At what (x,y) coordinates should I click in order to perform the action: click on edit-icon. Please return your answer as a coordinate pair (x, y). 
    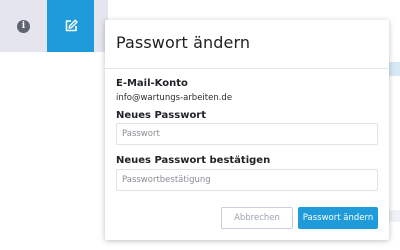
    Looking at the image, I should click on (71, 25).